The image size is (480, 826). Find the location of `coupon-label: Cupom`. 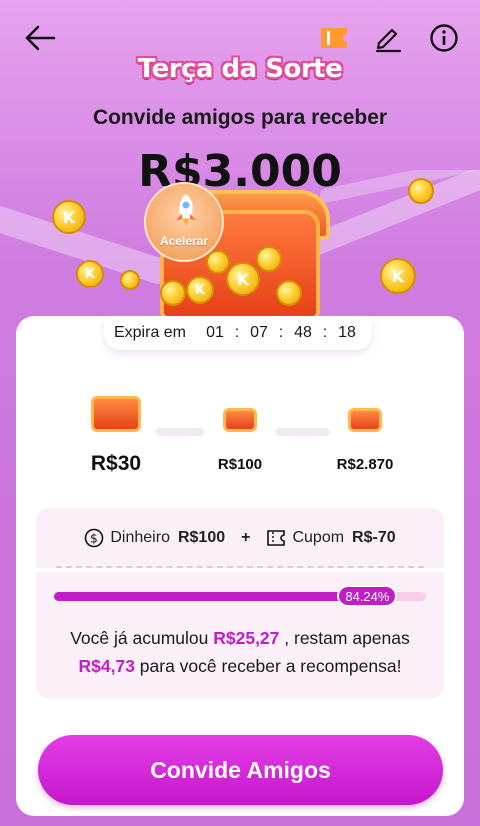

coupon-label: Cupom is located at coordinates (318, 537).